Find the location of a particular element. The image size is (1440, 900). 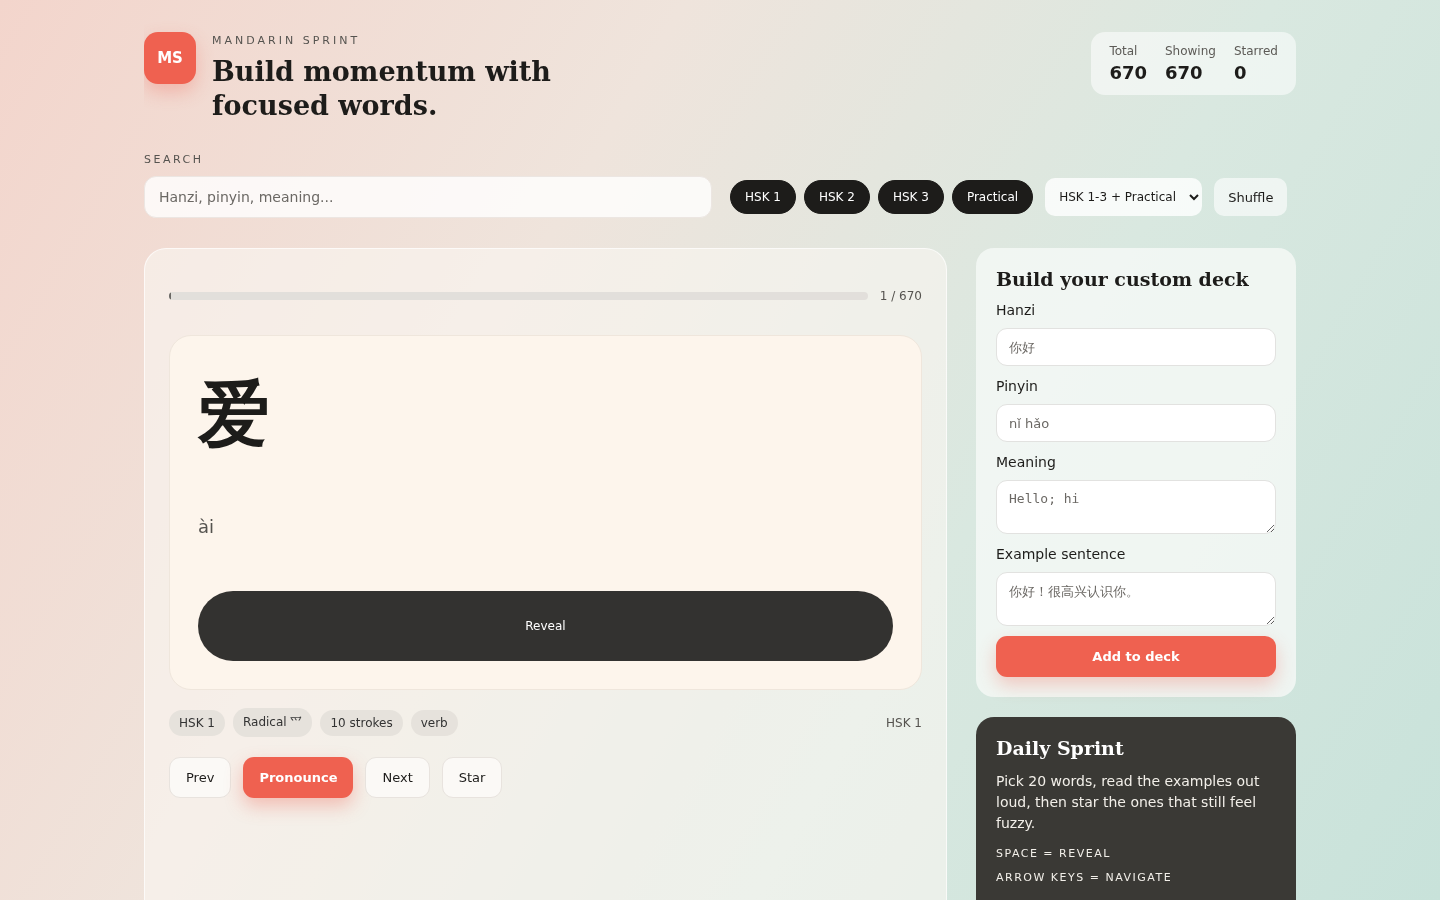

field-label: Hanzi is located at coordinates (1016, 310).